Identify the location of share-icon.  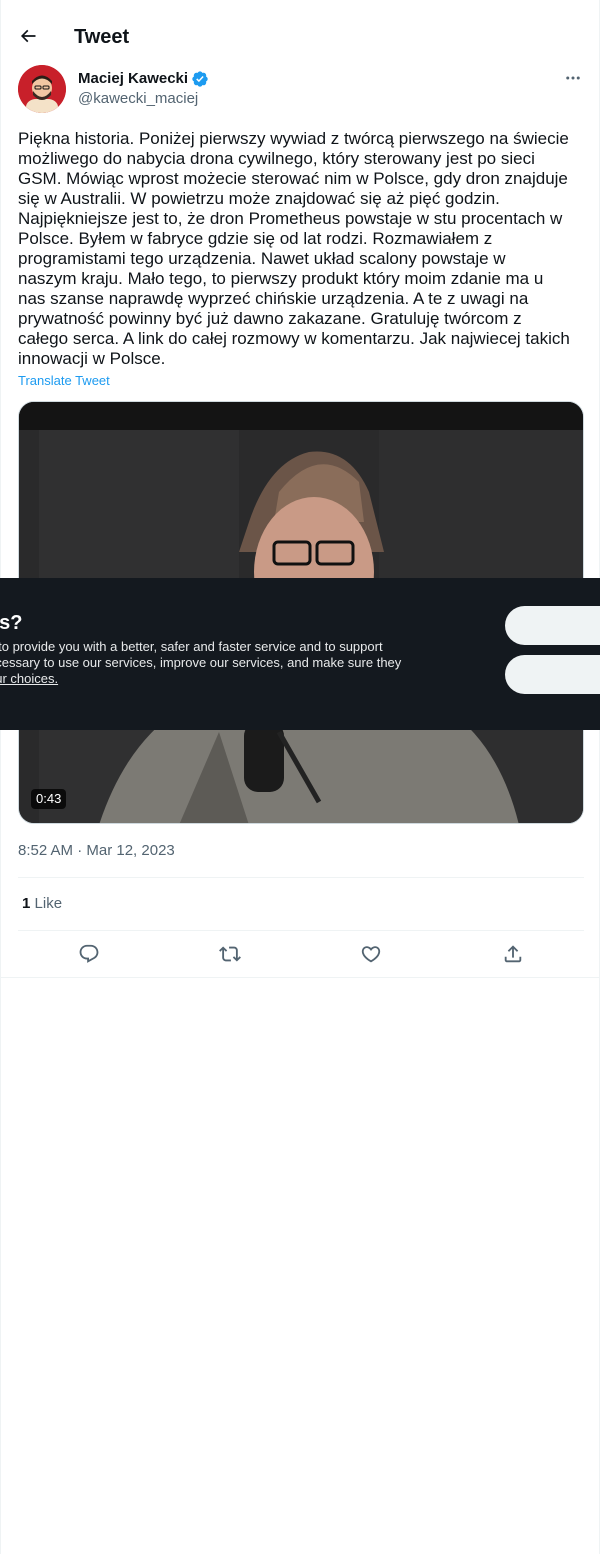
(513, 954).